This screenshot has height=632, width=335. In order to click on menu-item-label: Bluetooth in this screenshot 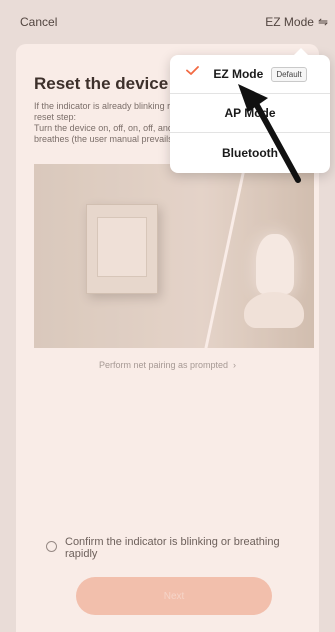, I will do `click(250, 152)`.